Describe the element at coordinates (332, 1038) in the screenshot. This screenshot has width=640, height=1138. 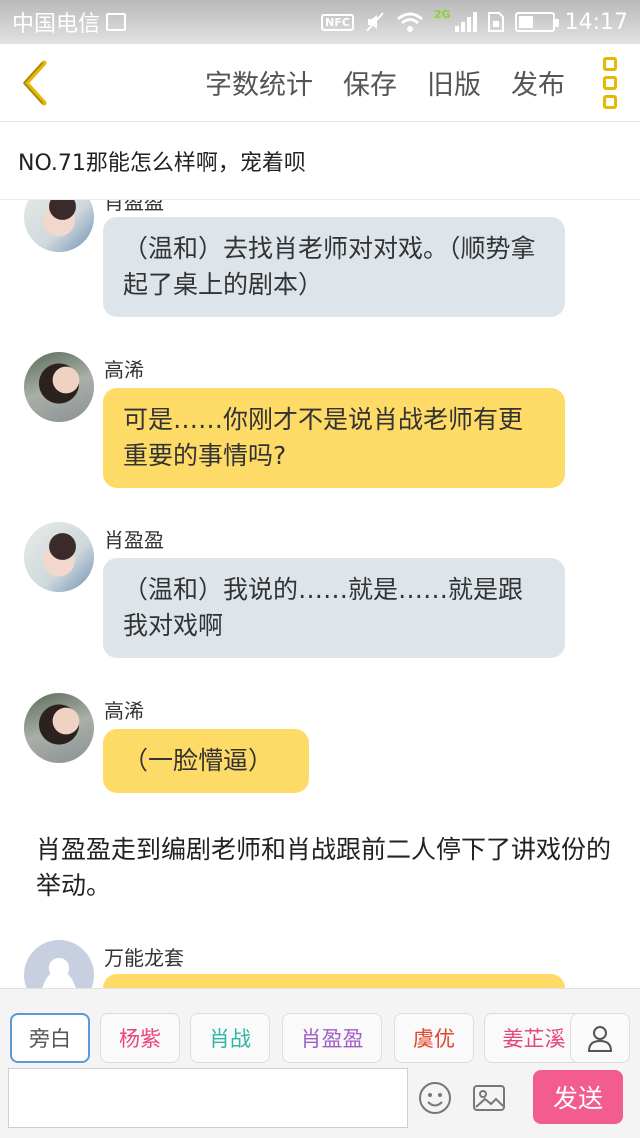
I see `role-chip: 肖盈盈` at that location.